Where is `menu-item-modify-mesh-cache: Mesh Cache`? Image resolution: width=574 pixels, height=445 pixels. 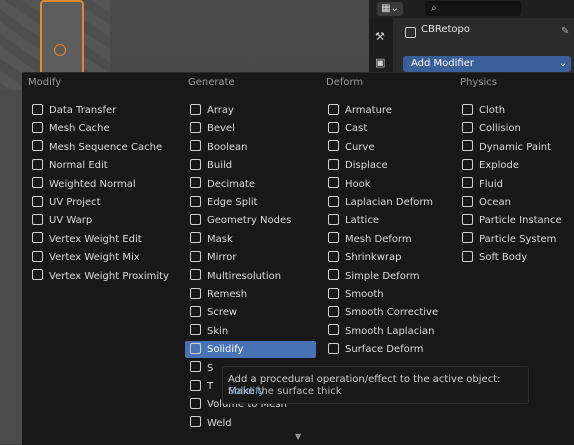
menu-item-modify-mesh-cache: Mesh Cache is located at coordinates (107, 128).